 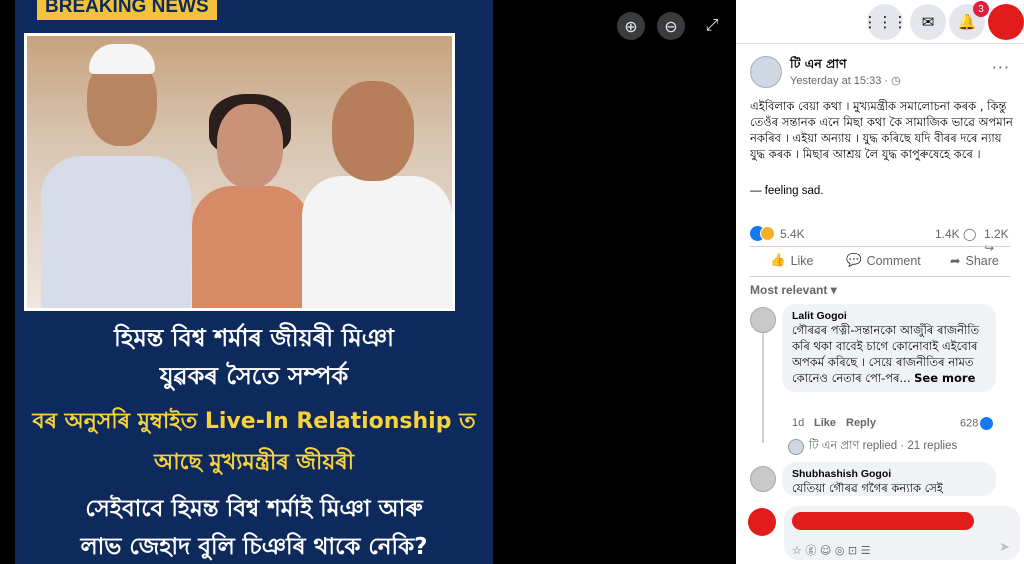 What do you see at coordinates (955, 261) in the screenshot?
I see `share-icon: ➦` at bounding box center [955, 261].